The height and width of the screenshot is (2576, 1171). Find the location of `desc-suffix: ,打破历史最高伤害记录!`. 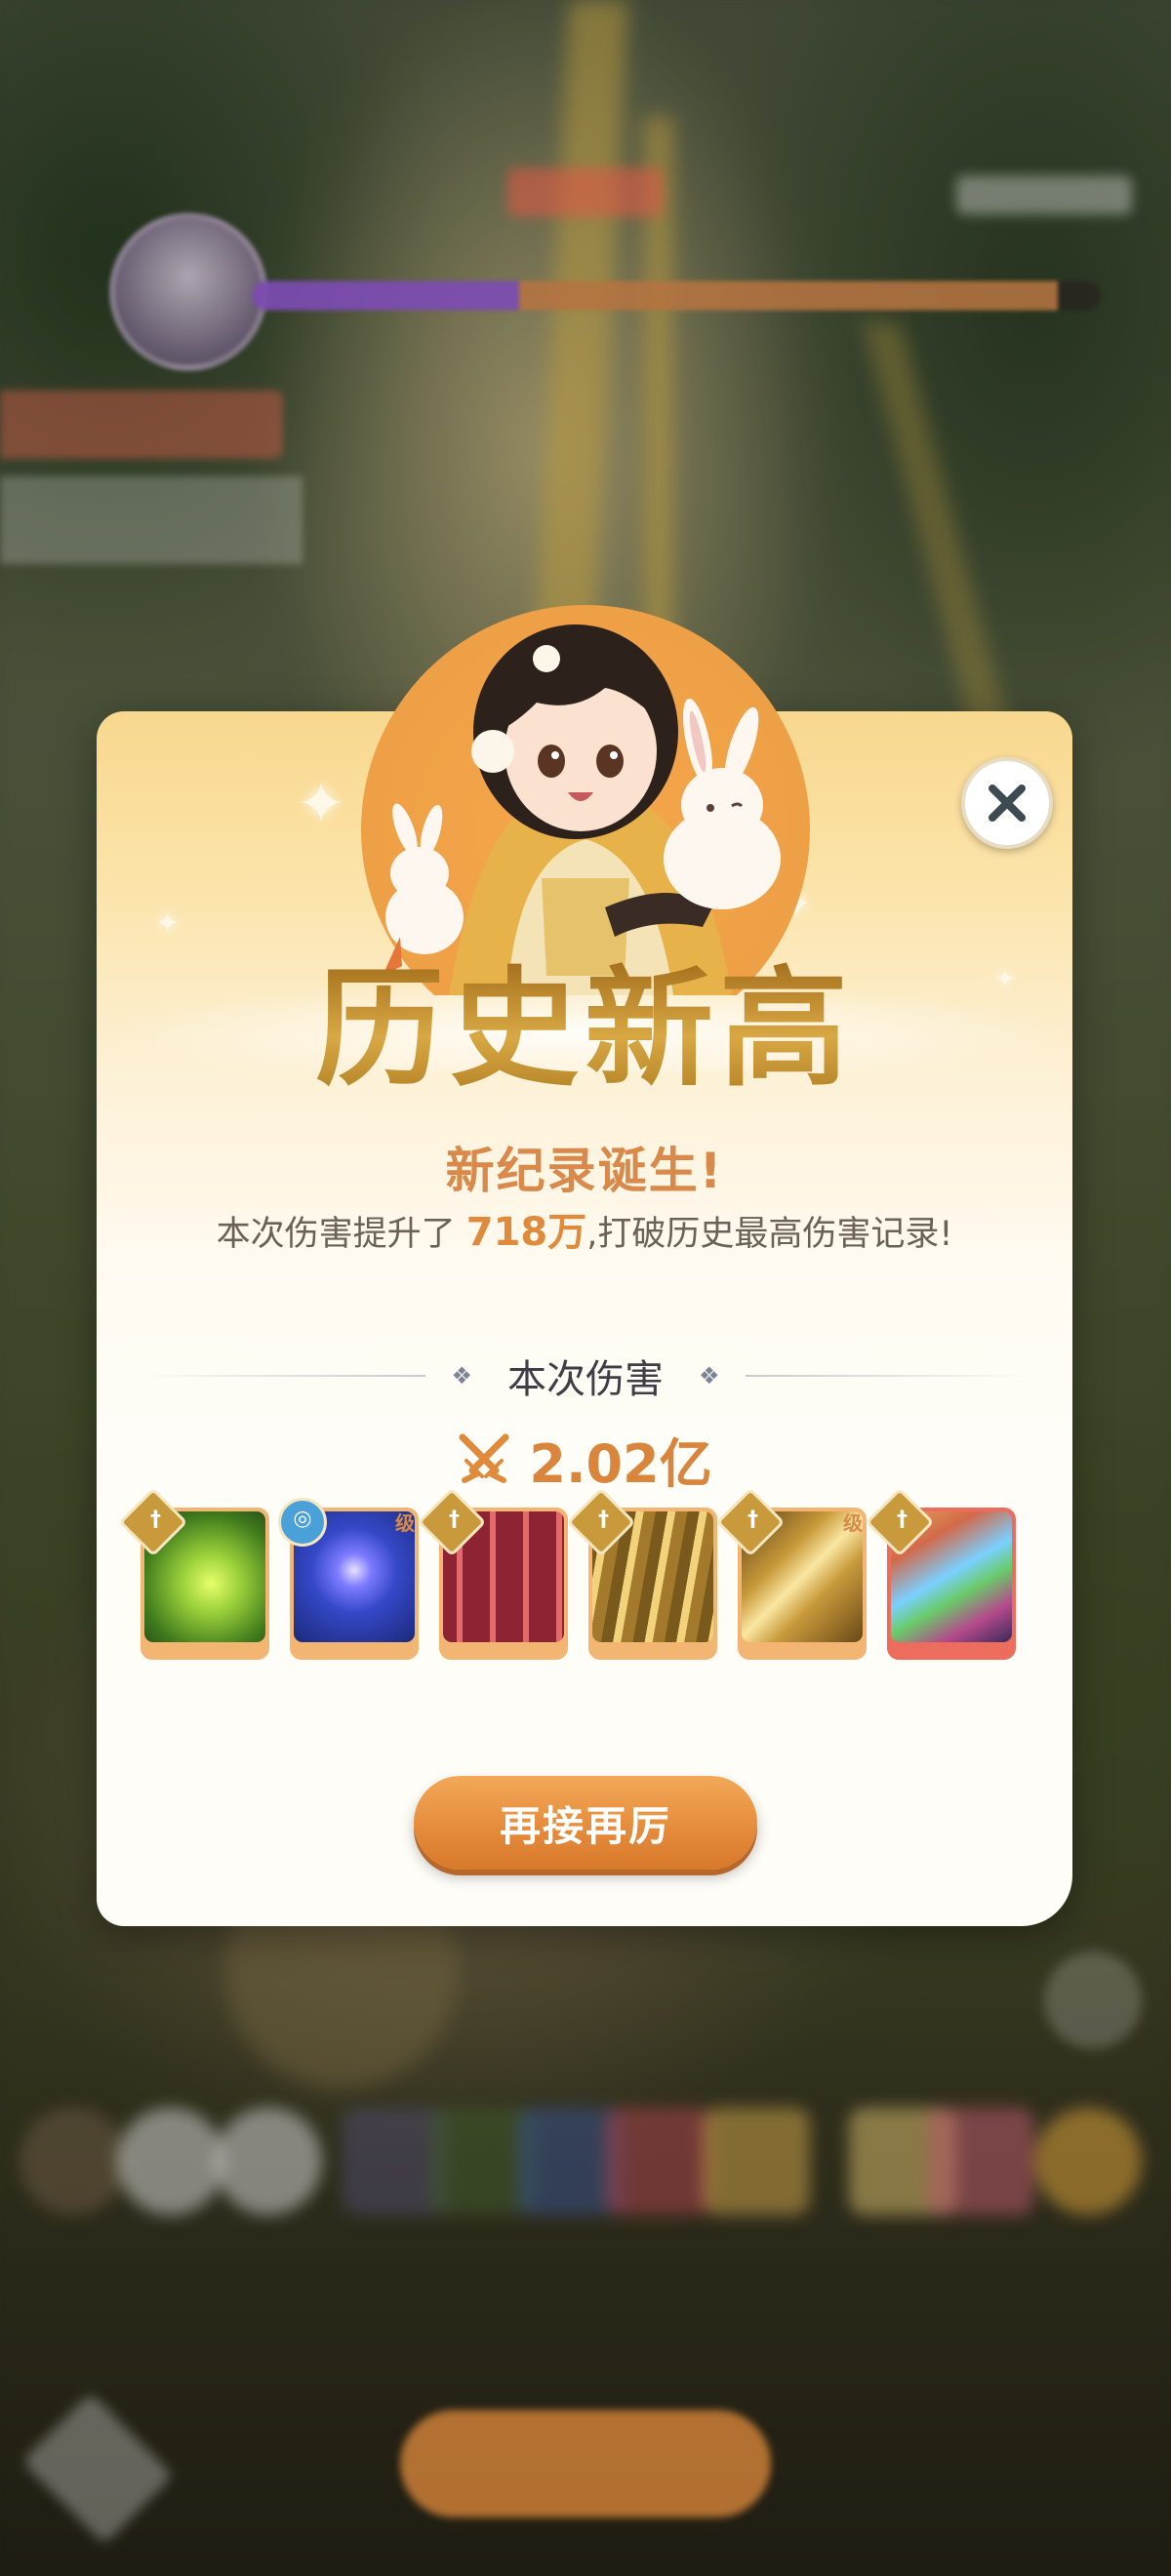

desc-suffix: ,打破历史最高伤害记录! is located at coordinates (769, 1234).